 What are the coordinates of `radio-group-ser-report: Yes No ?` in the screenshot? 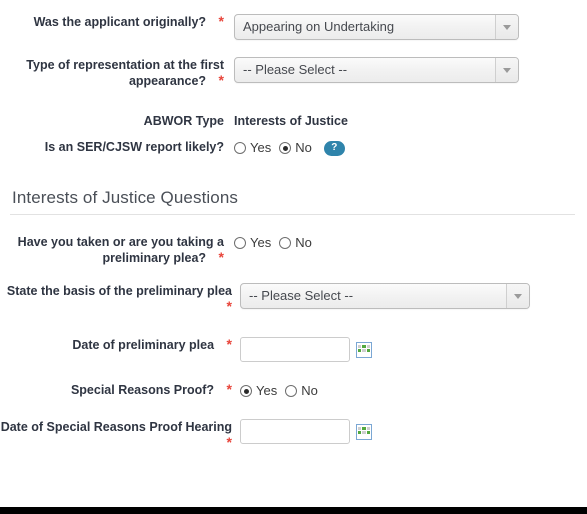 It's located at (410, 147).